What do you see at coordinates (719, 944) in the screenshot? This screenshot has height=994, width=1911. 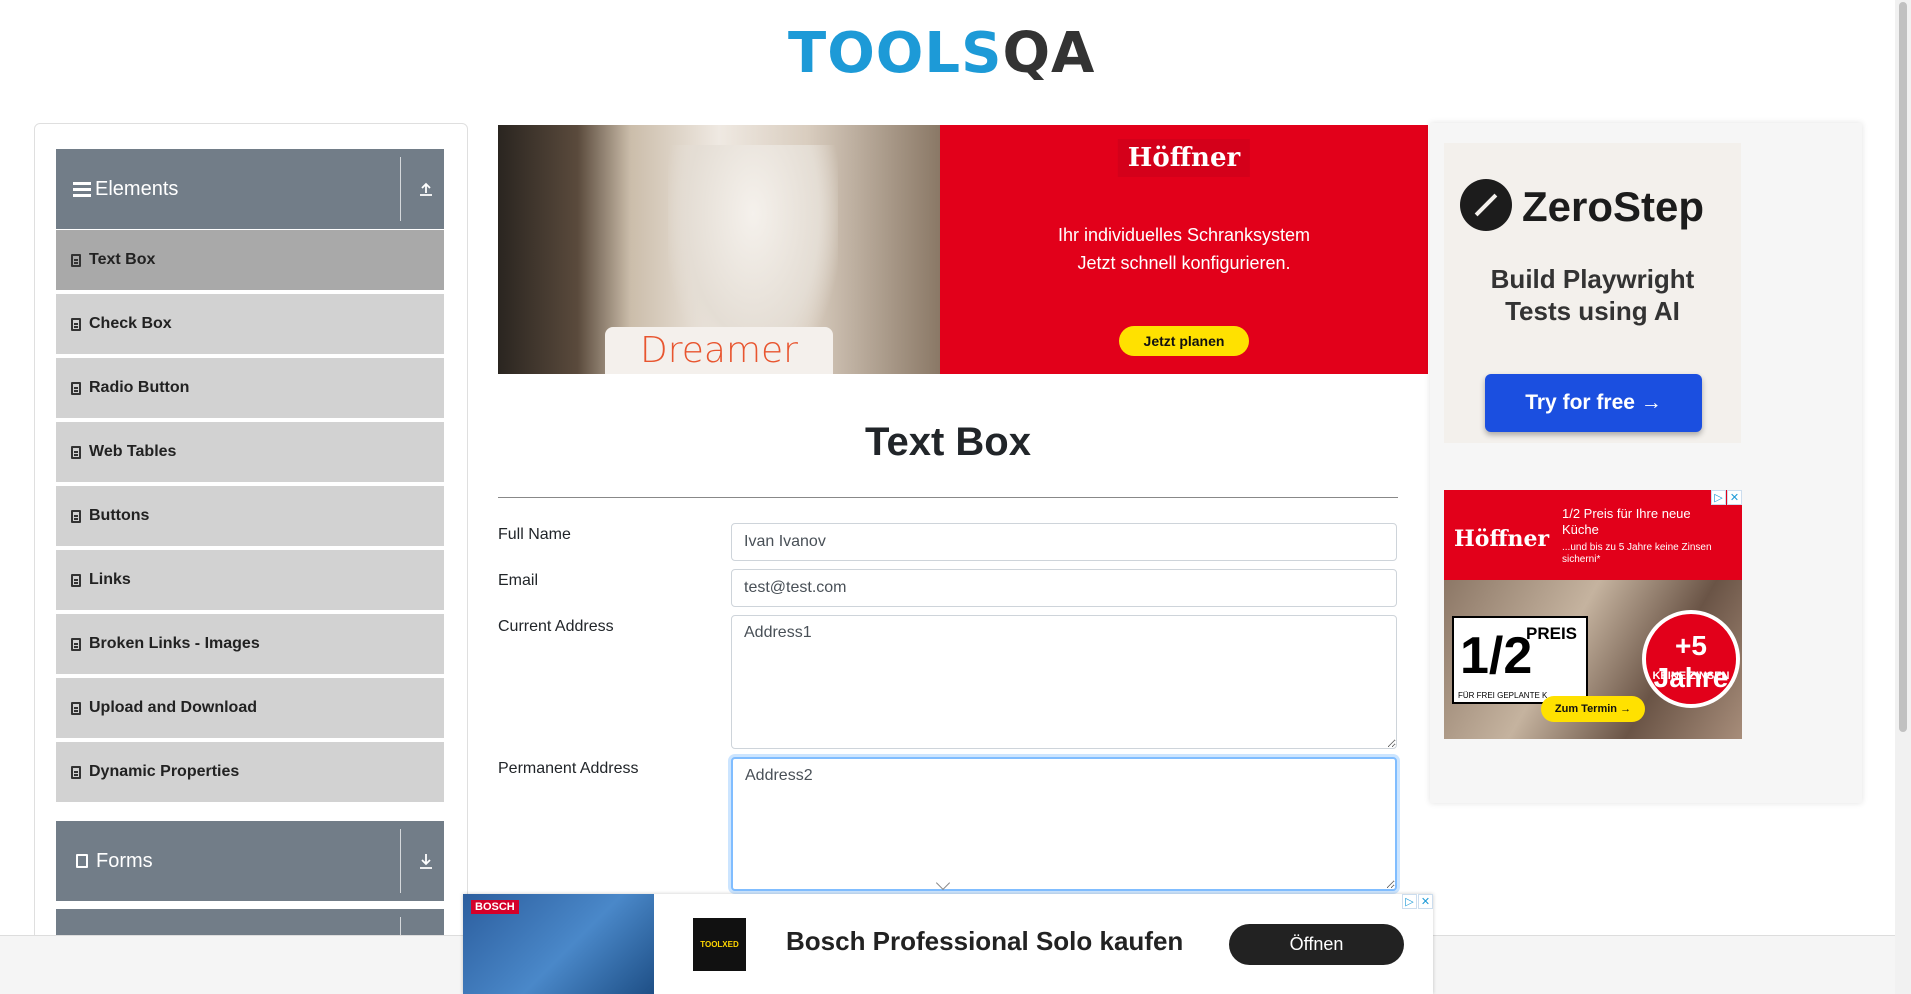 I see `toolxed-logo: TOOLXED` at bounding box center [719, 944].